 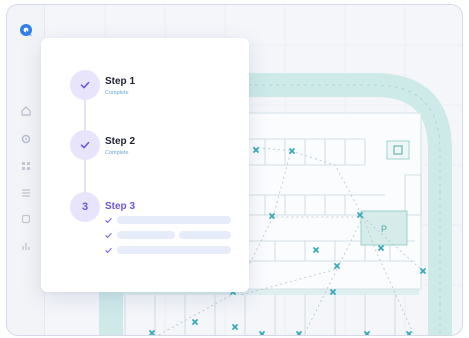 I want to click on step-1-check-icon, so click(x=85, y=85).